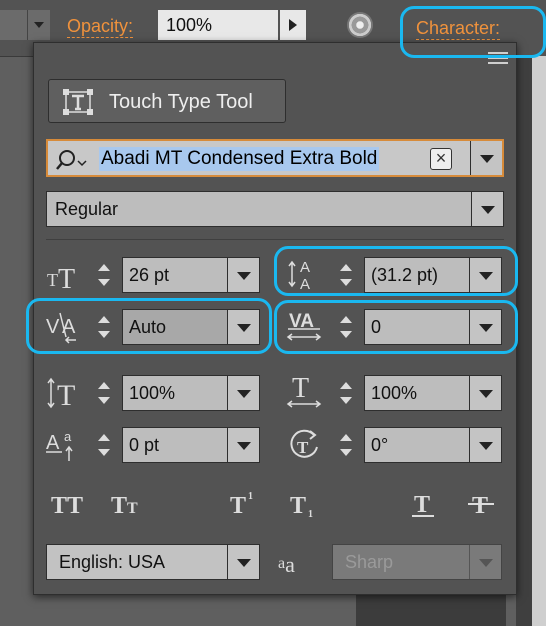 This screenshot has height=626, width=546. What do you see at coordinates (417, 562) in the screenshot?
I see `anti-aliasing-dropdown: Sharp` at bounding box center [417, 562].